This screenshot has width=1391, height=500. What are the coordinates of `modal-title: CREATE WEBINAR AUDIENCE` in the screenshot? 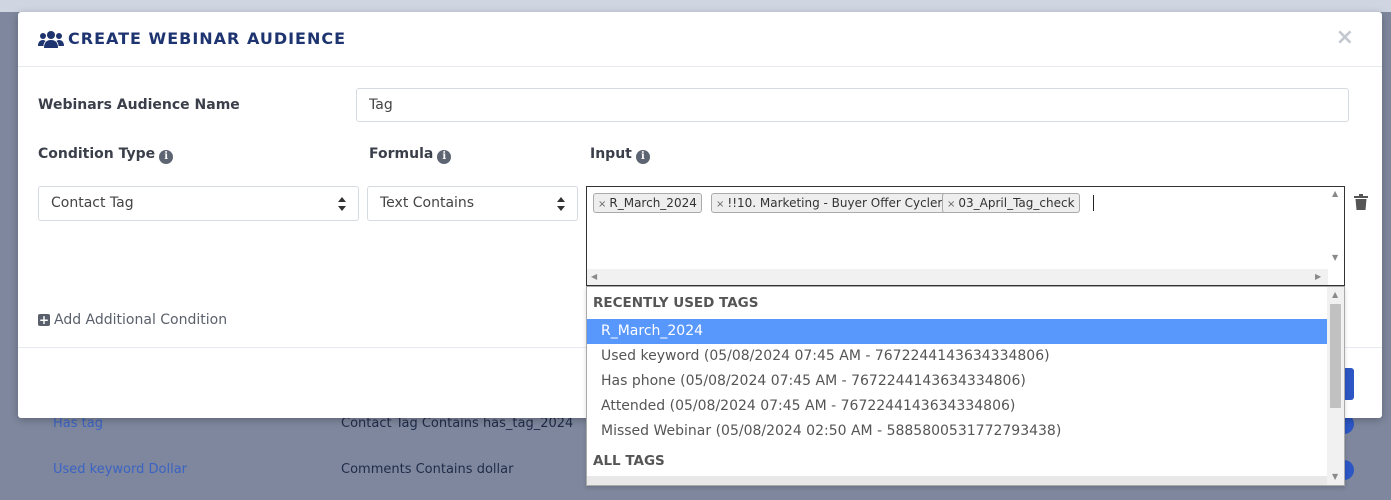 It's located at (207, 38).